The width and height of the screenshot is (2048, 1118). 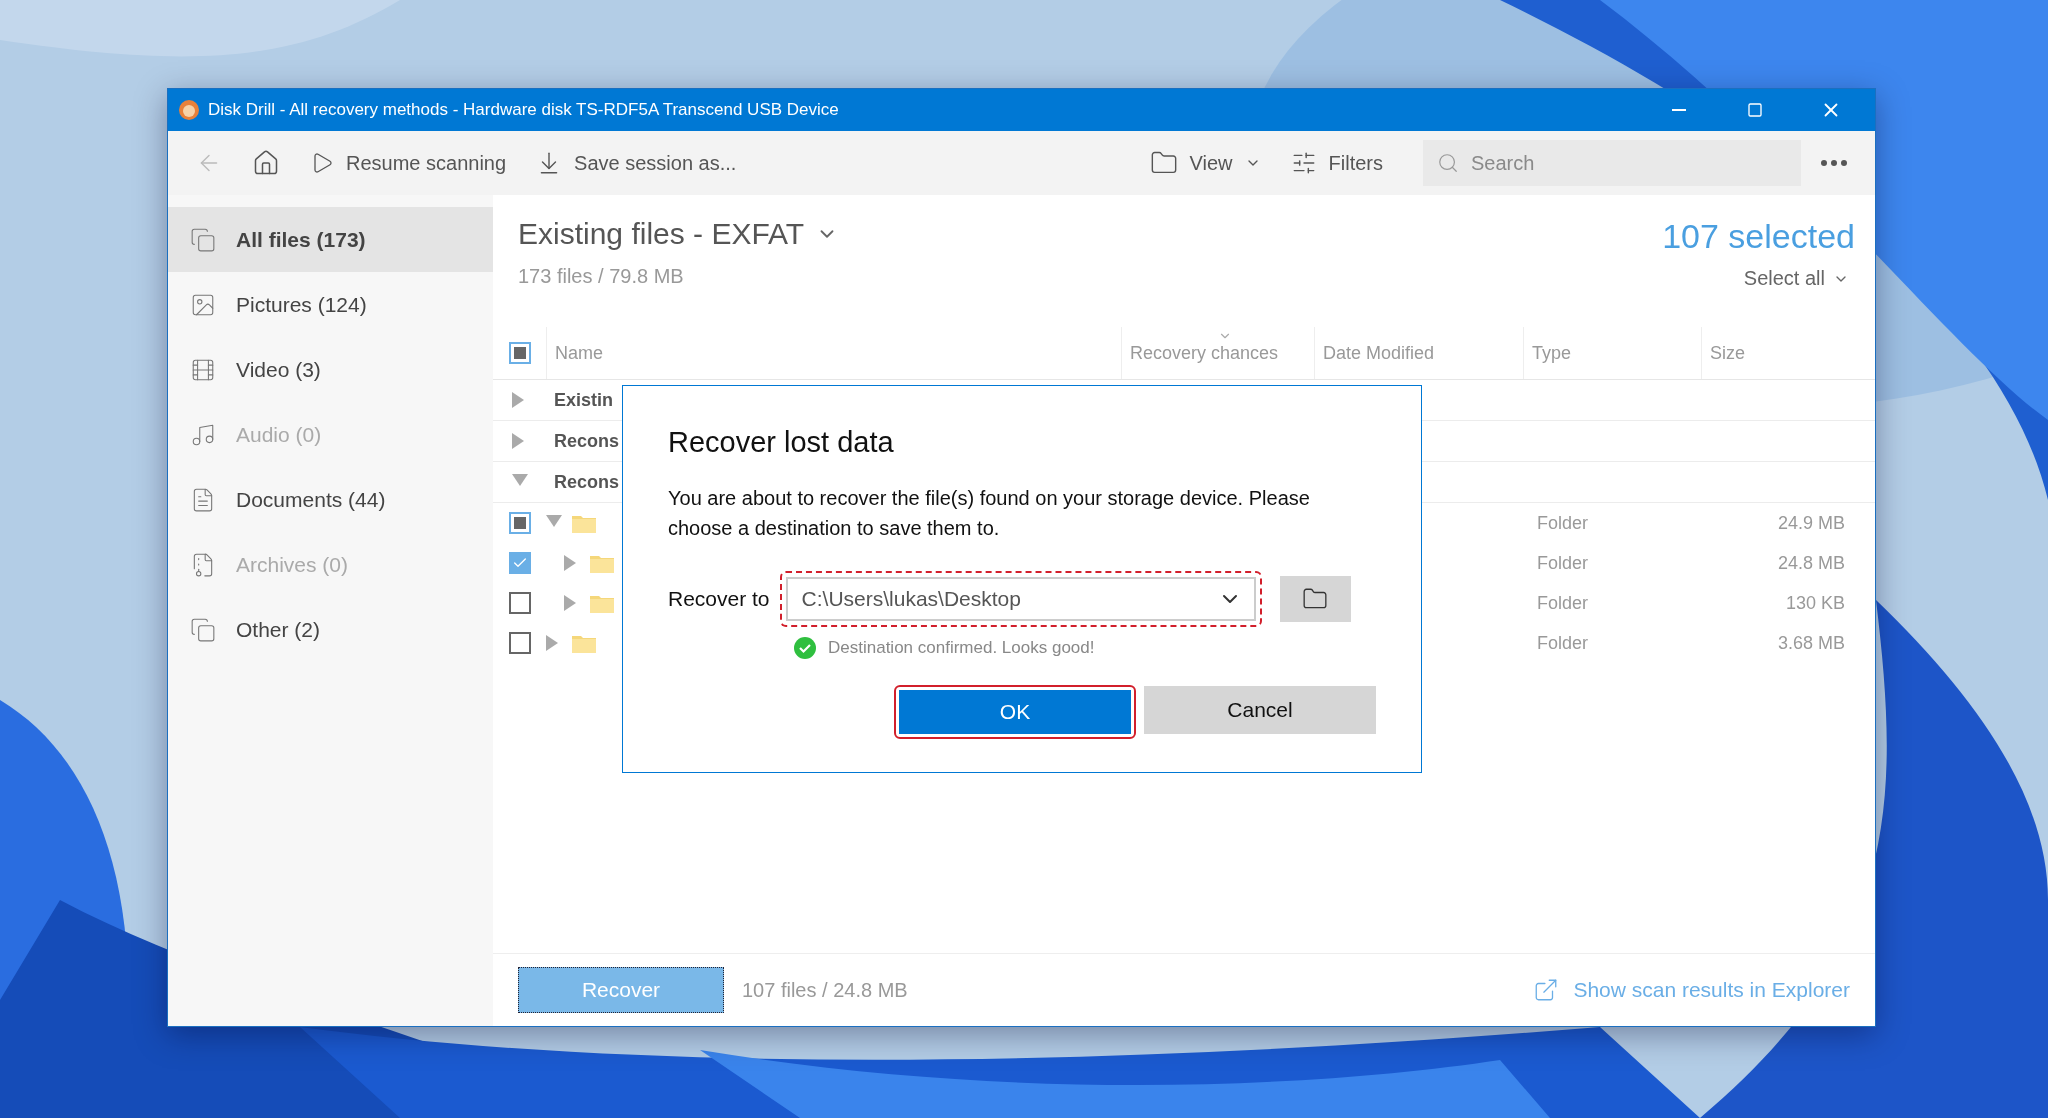 I want to click on status-message: Destination confirmed. Looks good!, so click(x=961, y=648).